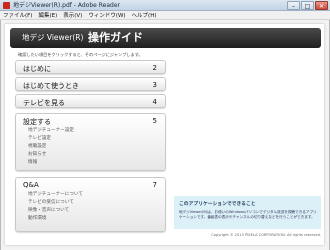 The width and height of the screenshot is (330, 250). What do you see at coordinates (165, 5) in the screenshot?
I see `window-titlebar: 地デジViewer(R).pdf - Adobe Reader – □ ✕` at bounding box center [165, 5].